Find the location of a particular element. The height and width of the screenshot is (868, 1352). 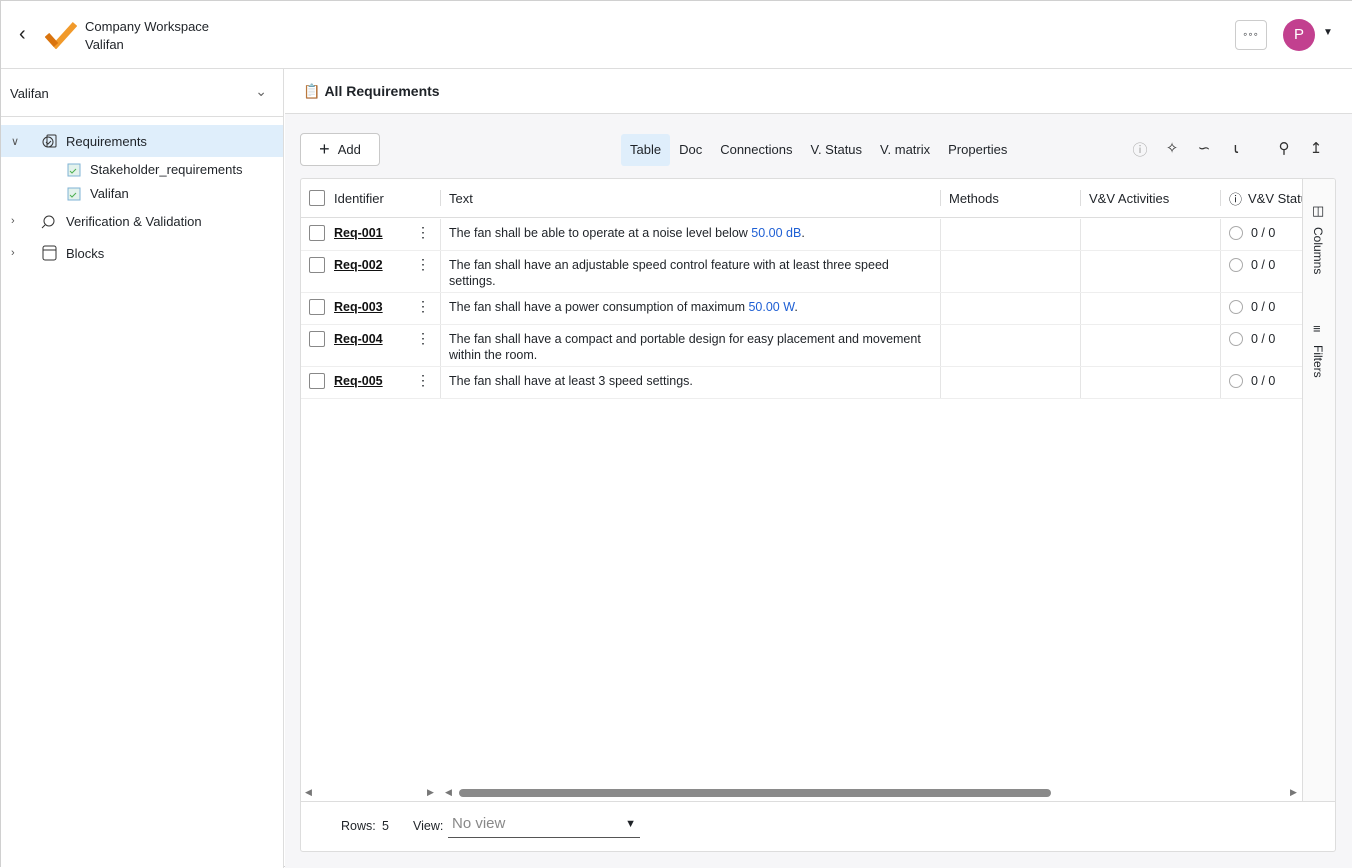

page-title-text: All Requirements is located at coordinates (382, 91).